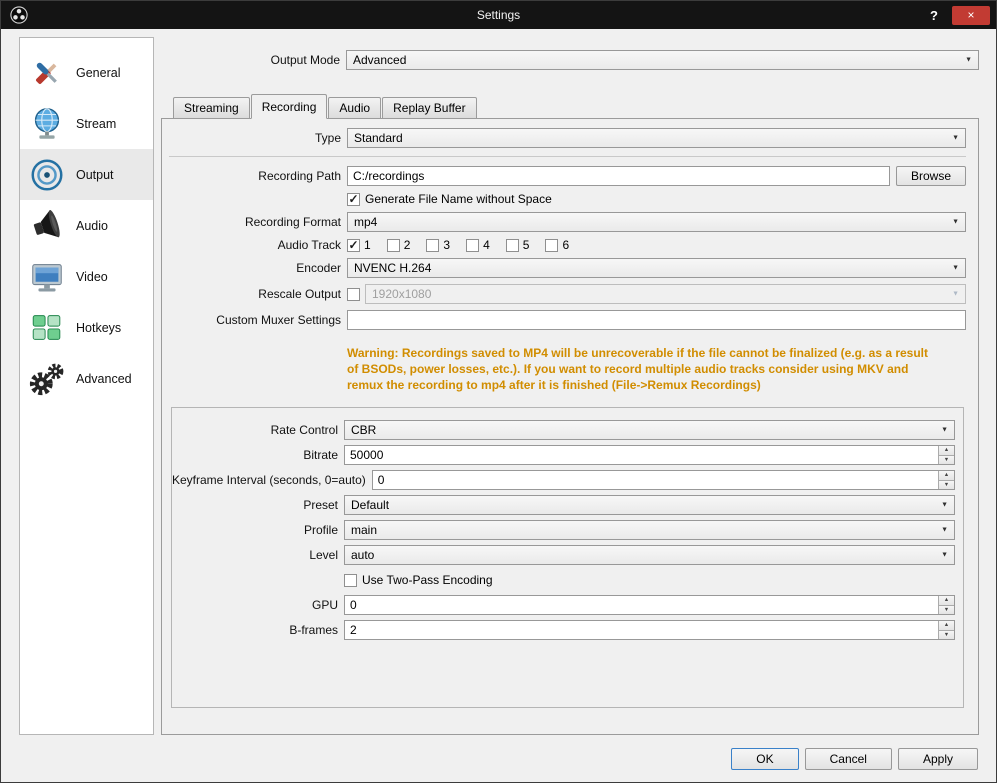  I want to click on sidebar-item-hotkeys: Hotkeys, so click(86, 327).